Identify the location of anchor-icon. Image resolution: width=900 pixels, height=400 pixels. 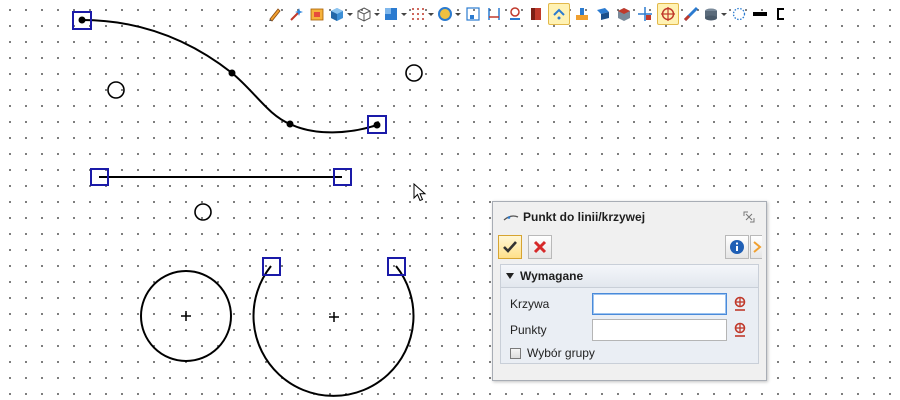
(515, 14).